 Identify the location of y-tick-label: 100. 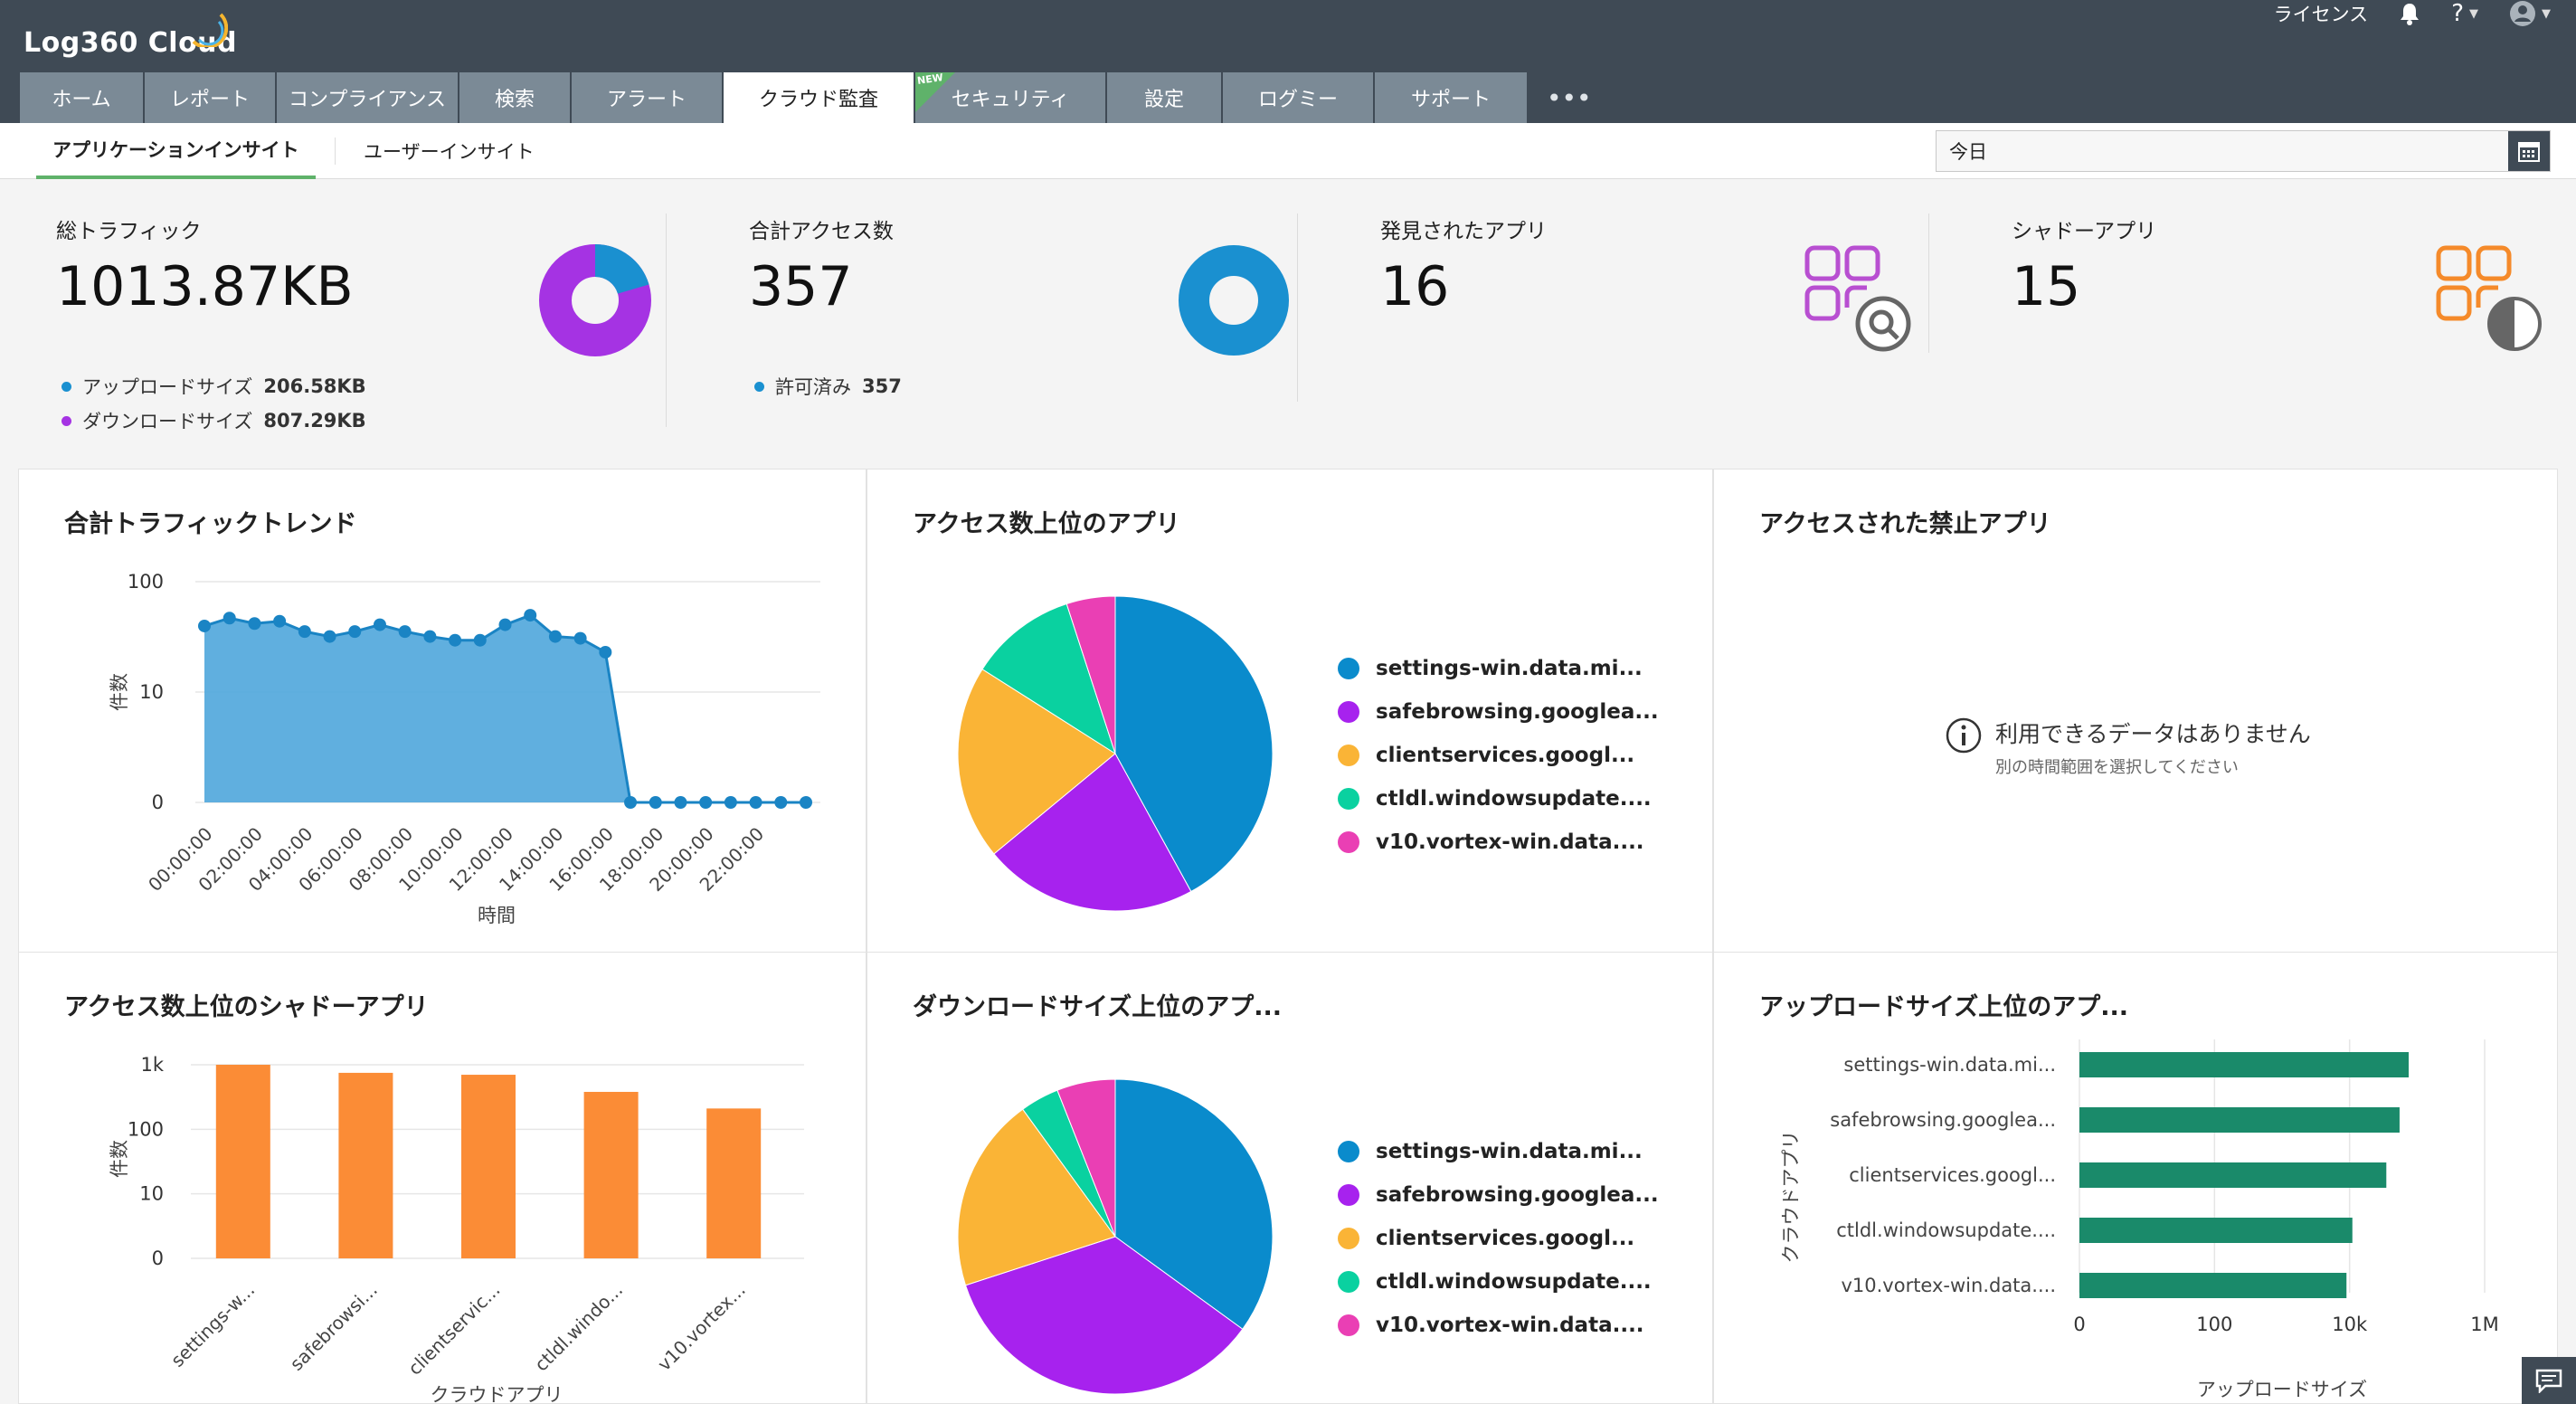
(146, 1129).